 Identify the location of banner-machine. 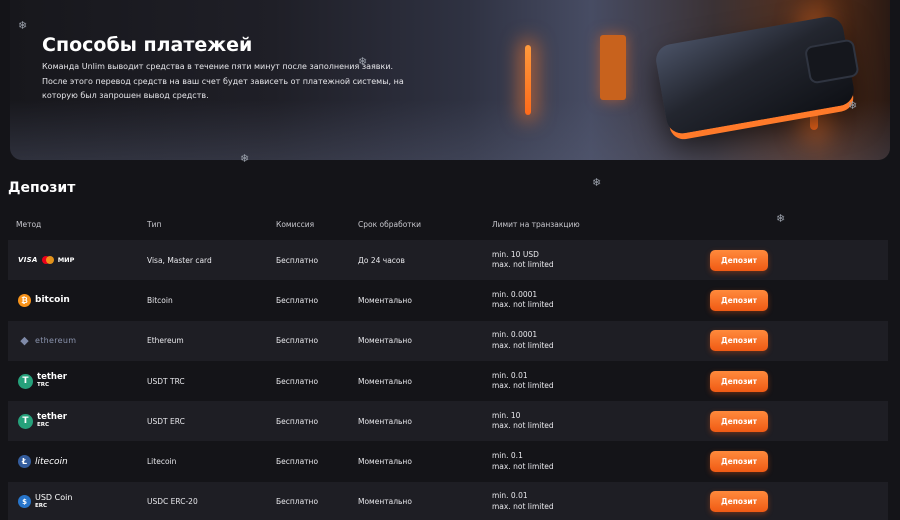
(613, 67).